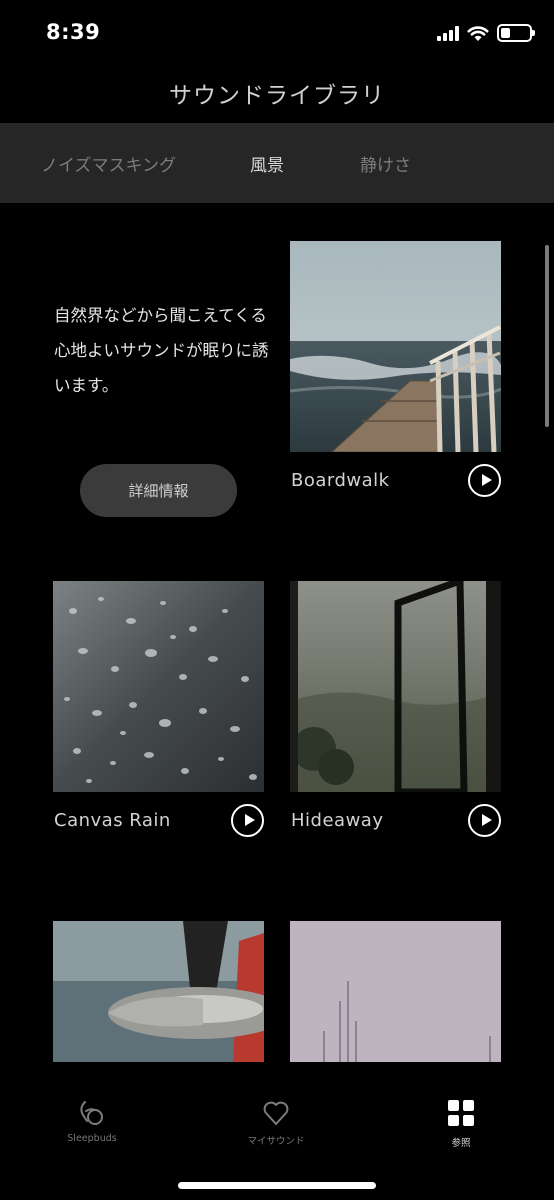 The width and height of the screenshot is (554, 1200). I want to click on bottom-navigation: Sleepbuds マイサウンド 参照, so click(277, 1131).